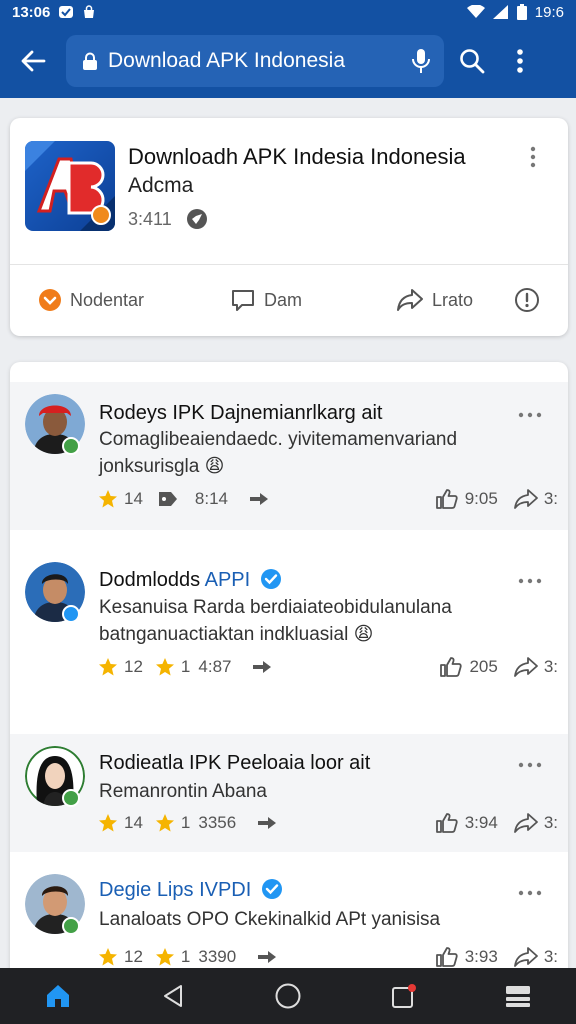  What do you see at coordinates (288, 12) in the screenshot?
I see `status-bar: 13:06 19:6` at bounding box center [288, 12].